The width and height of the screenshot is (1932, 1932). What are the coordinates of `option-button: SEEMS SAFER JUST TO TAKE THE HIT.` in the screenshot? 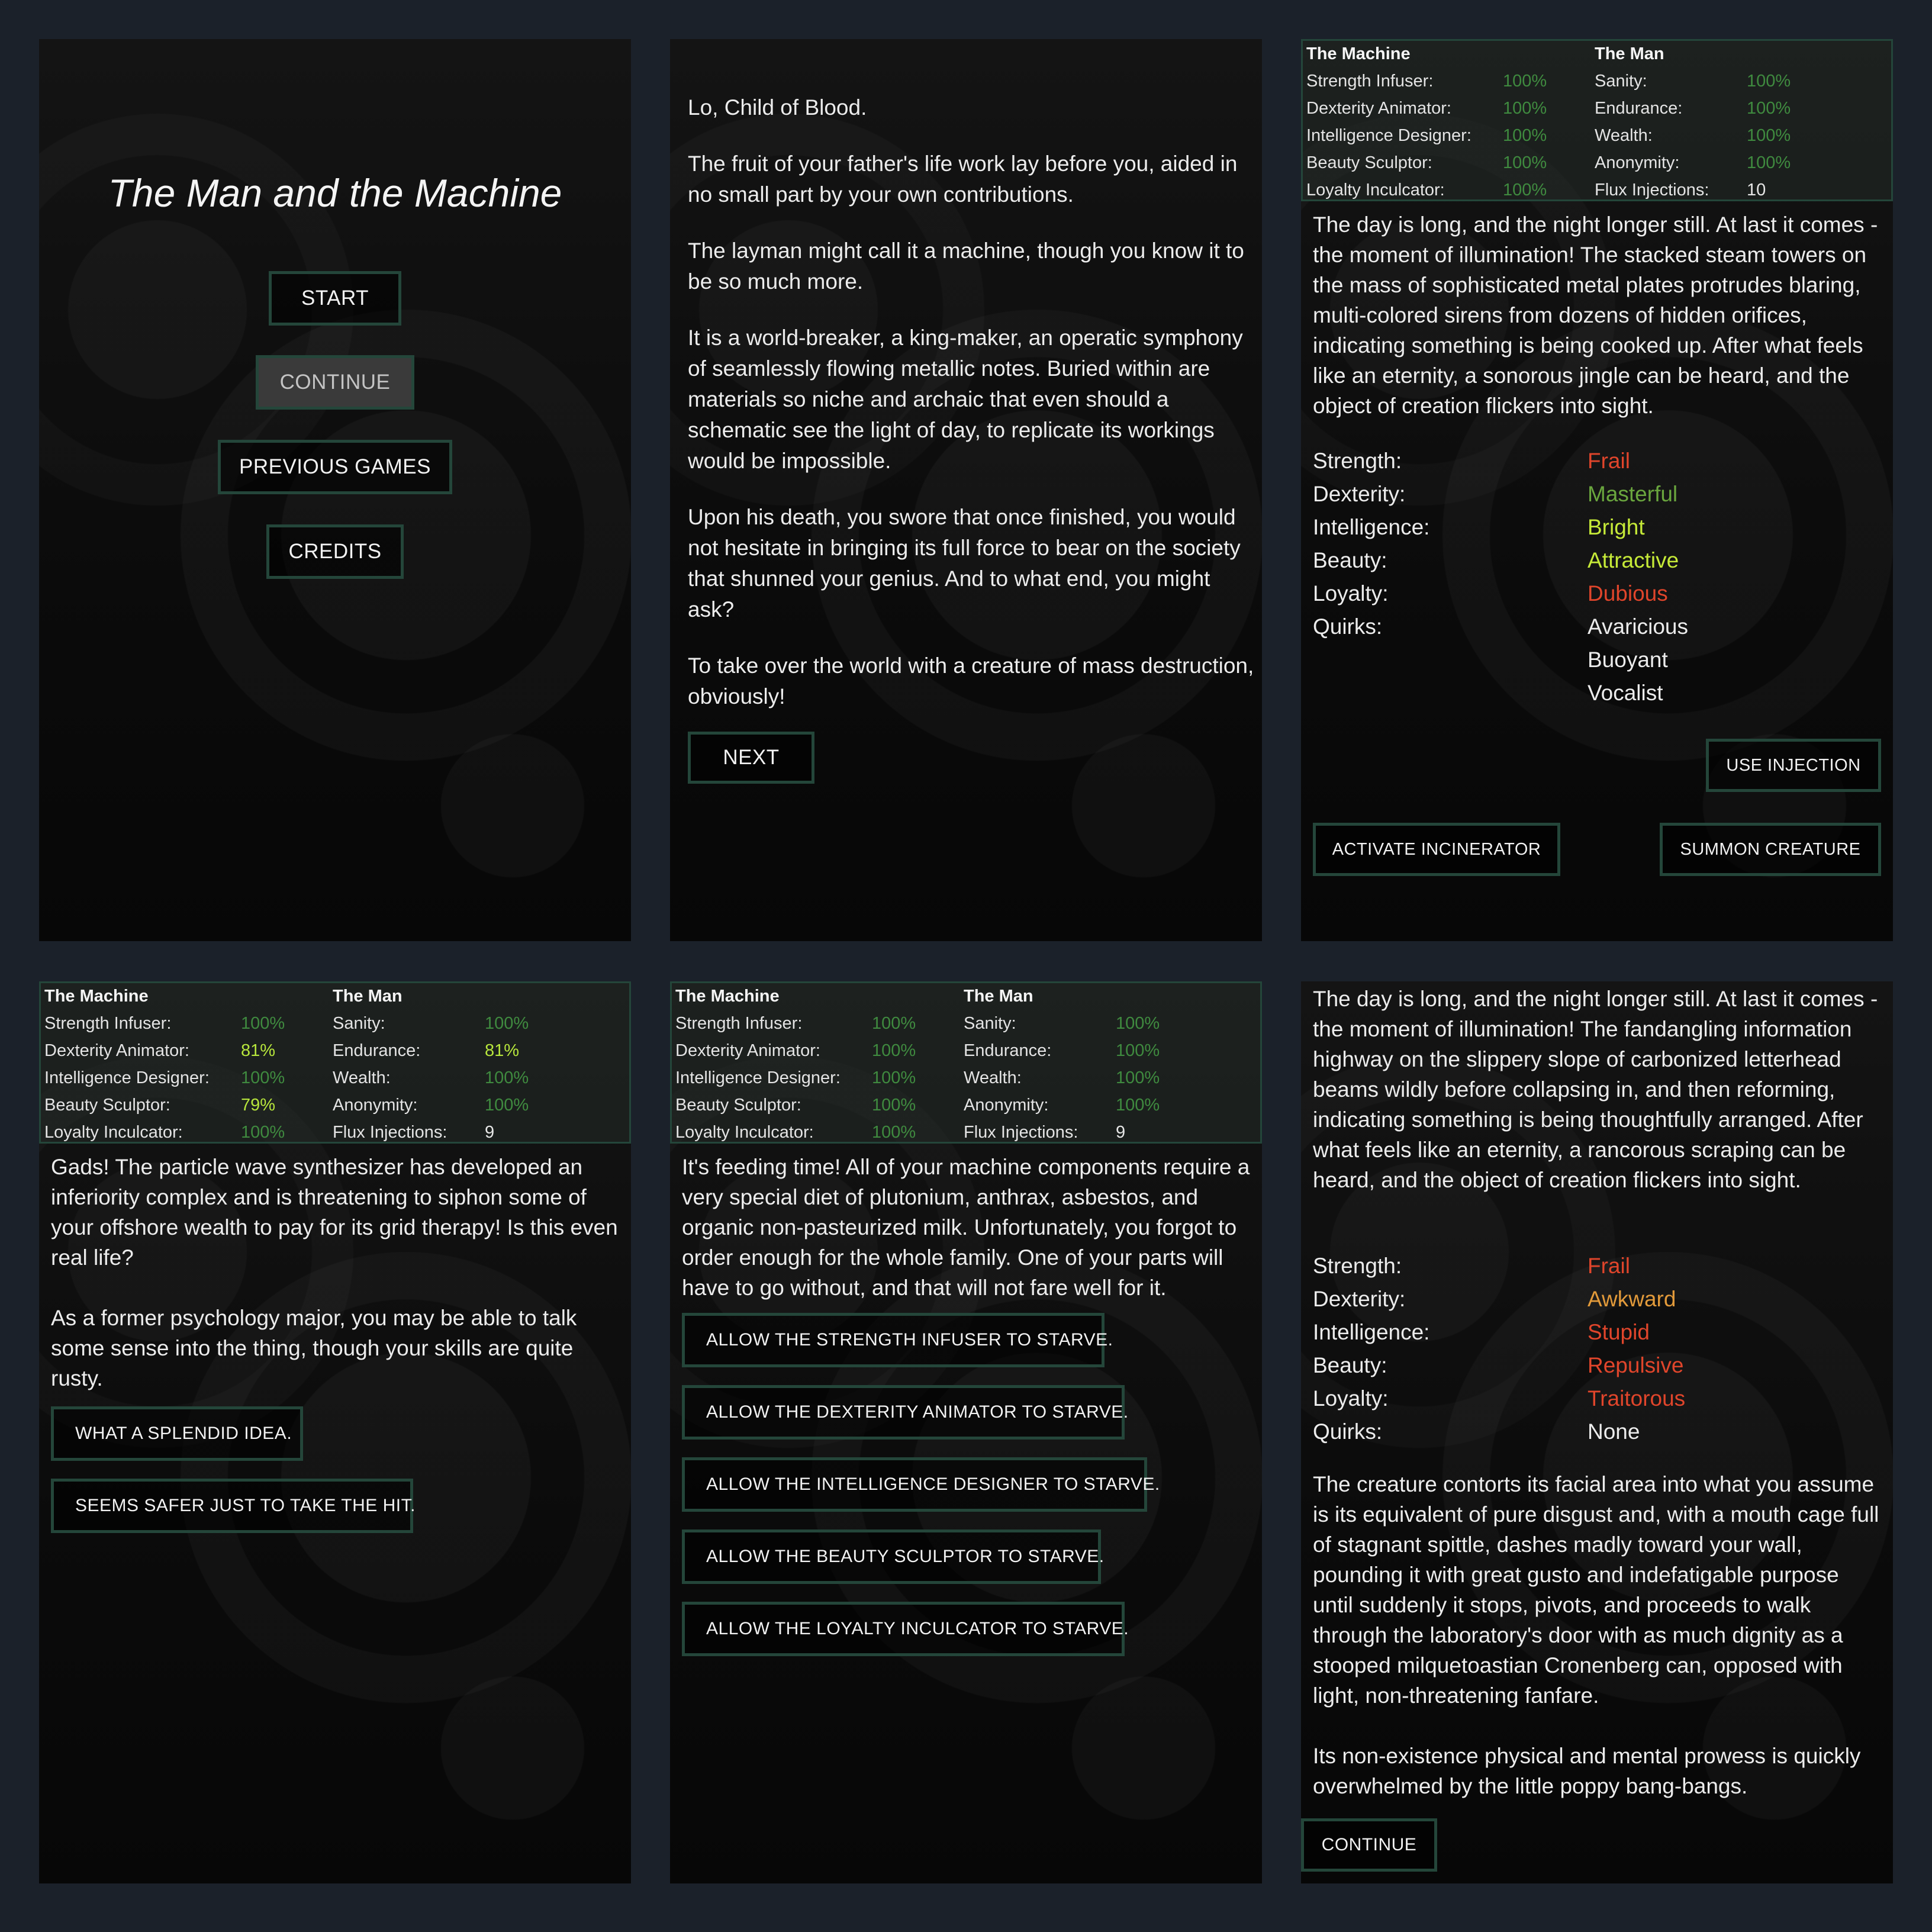 It's located at (233, 1506).